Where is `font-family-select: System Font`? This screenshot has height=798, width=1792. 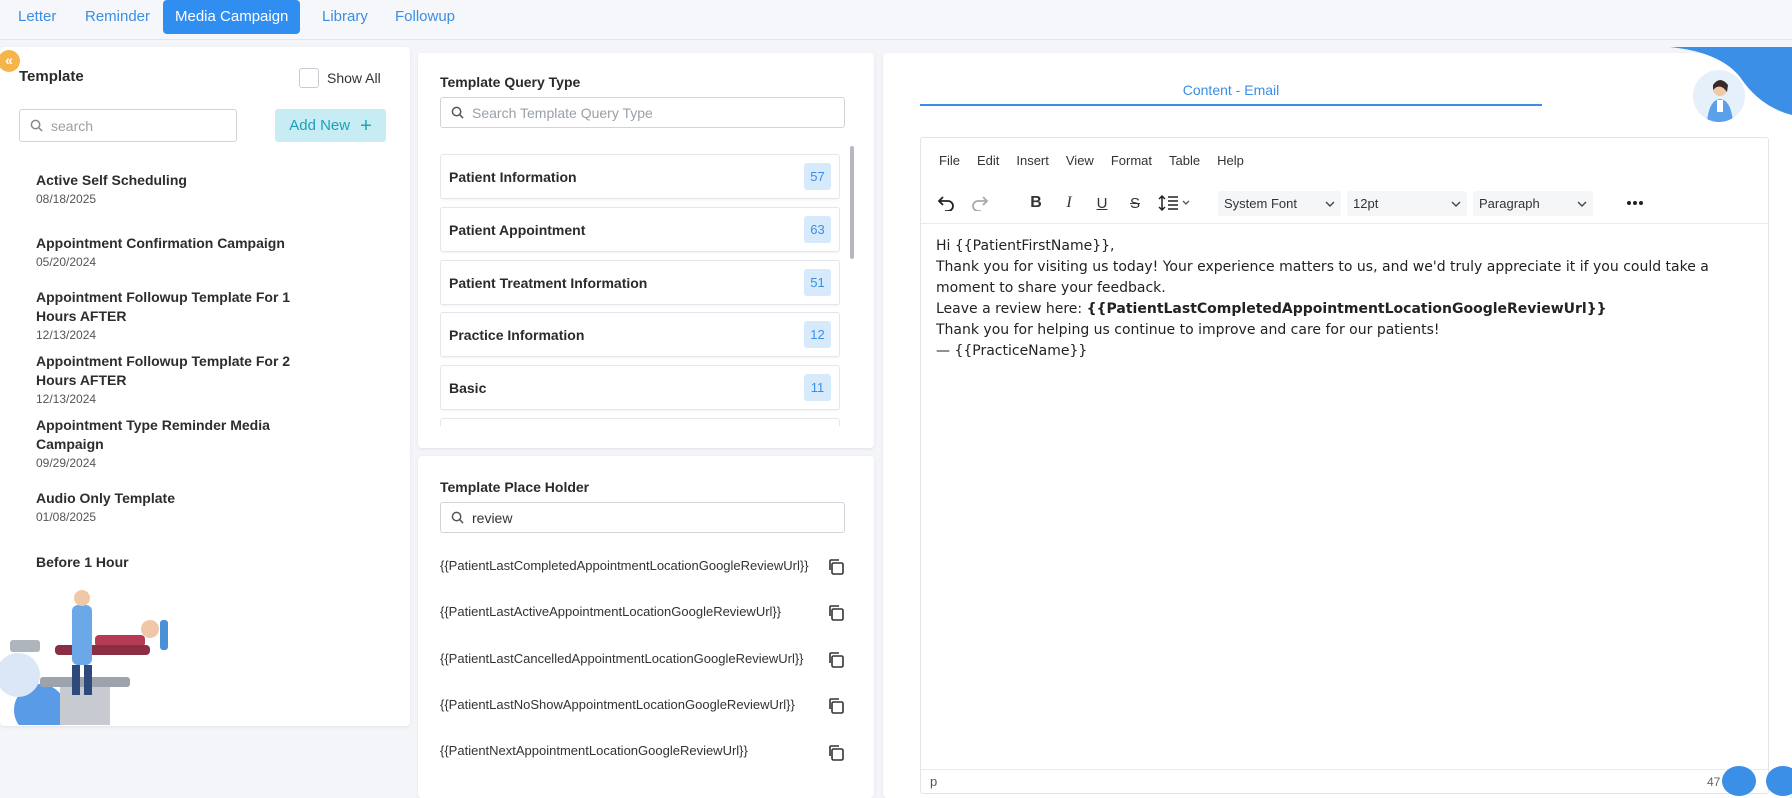
font-family-select: System Font is located at coordinates (1279, 203).